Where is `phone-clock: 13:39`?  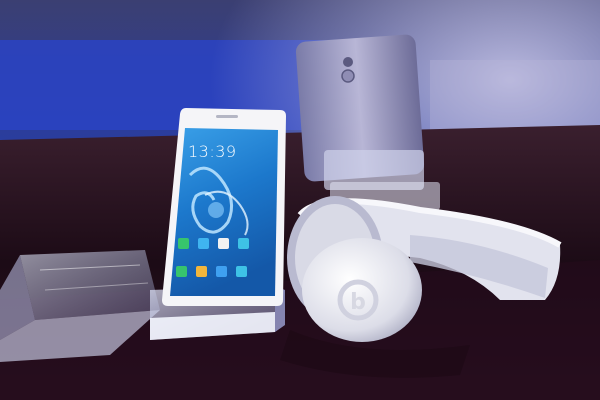 phone-clock: 13:39 is located at coordinates (212, 151).